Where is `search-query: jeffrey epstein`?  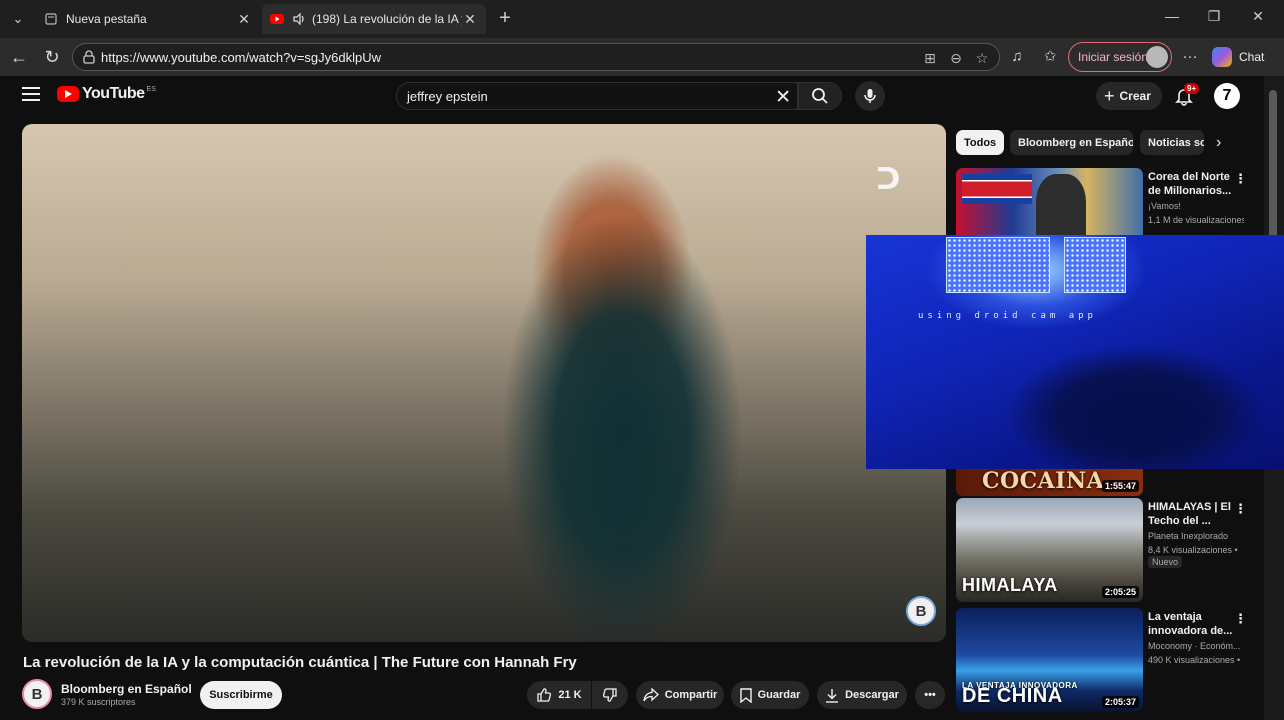
search-query: jeffrey epstein is located at coordinates (447, 96).